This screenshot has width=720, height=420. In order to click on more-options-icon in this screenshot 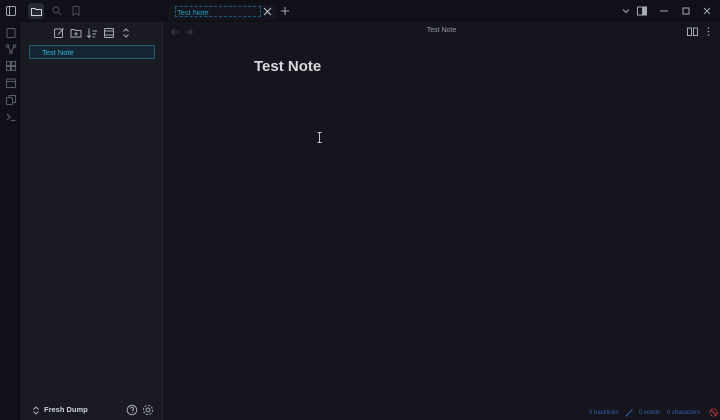, I will do `click(708, 31)`.